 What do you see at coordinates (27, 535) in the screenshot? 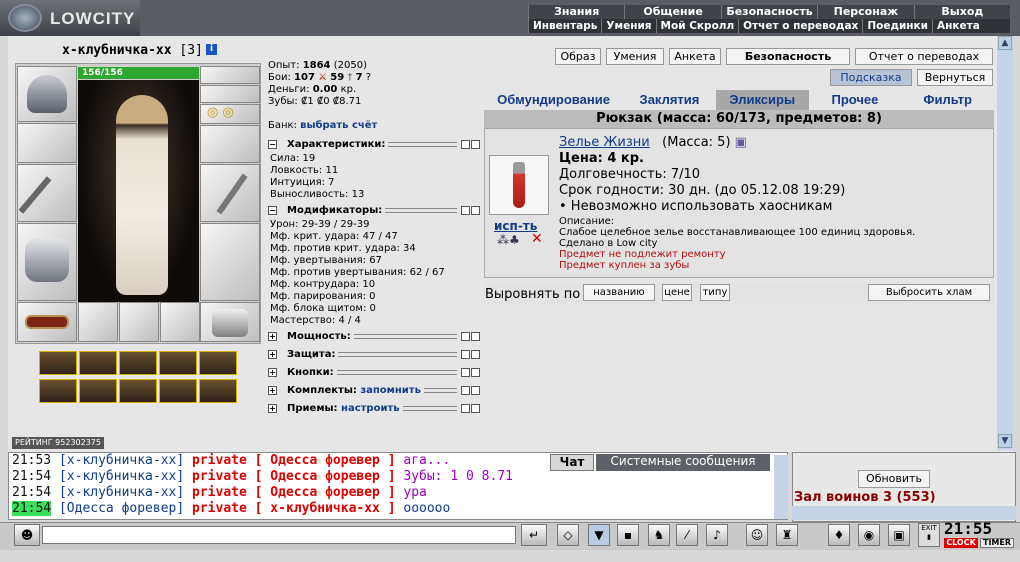
I see `smiley-menu-icon: ☻` at bounding box center [27, 535].